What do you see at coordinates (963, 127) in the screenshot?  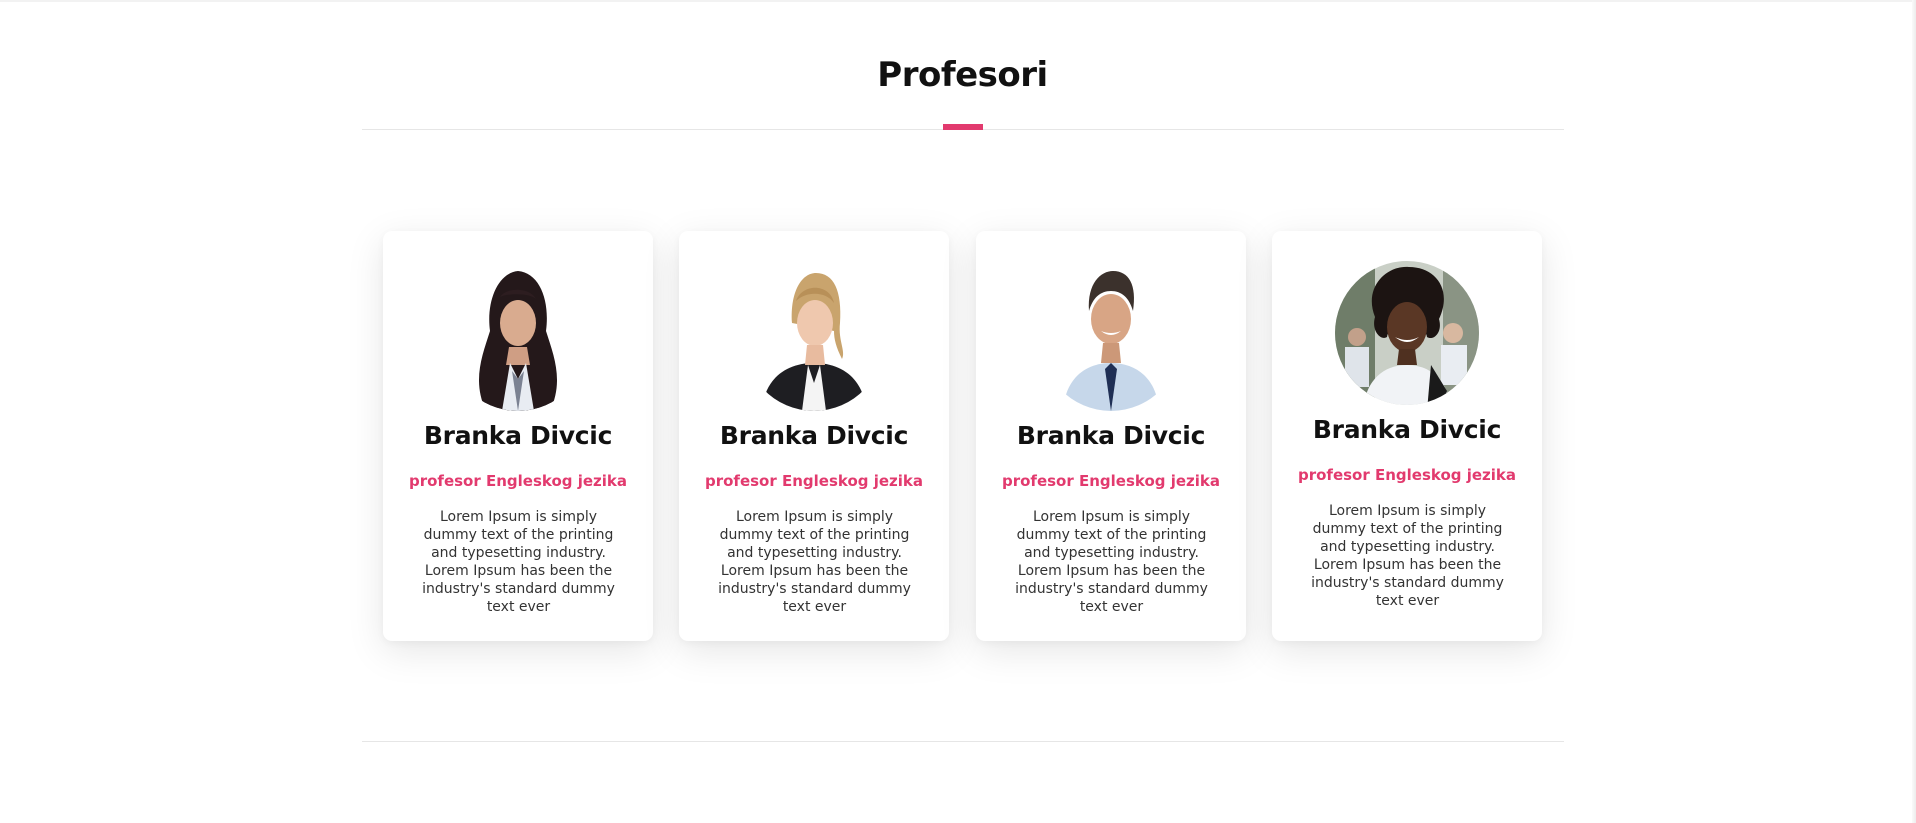 I see `title-accent-bar` at bounding box center [963, 127].